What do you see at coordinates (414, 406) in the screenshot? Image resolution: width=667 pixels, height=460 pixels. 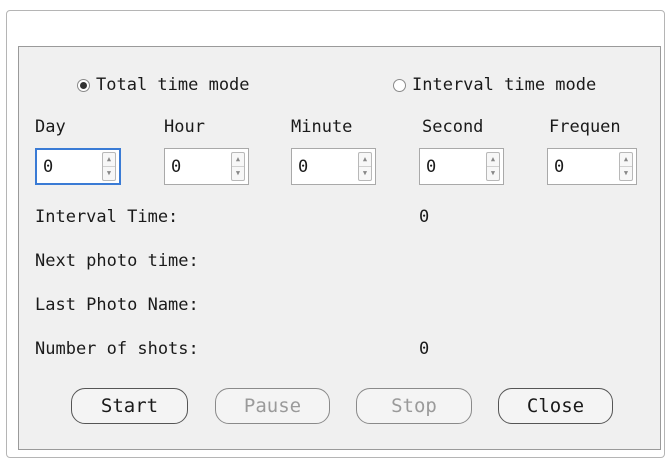 I see `stop-button: Stop` at bounding box center [414, 406].